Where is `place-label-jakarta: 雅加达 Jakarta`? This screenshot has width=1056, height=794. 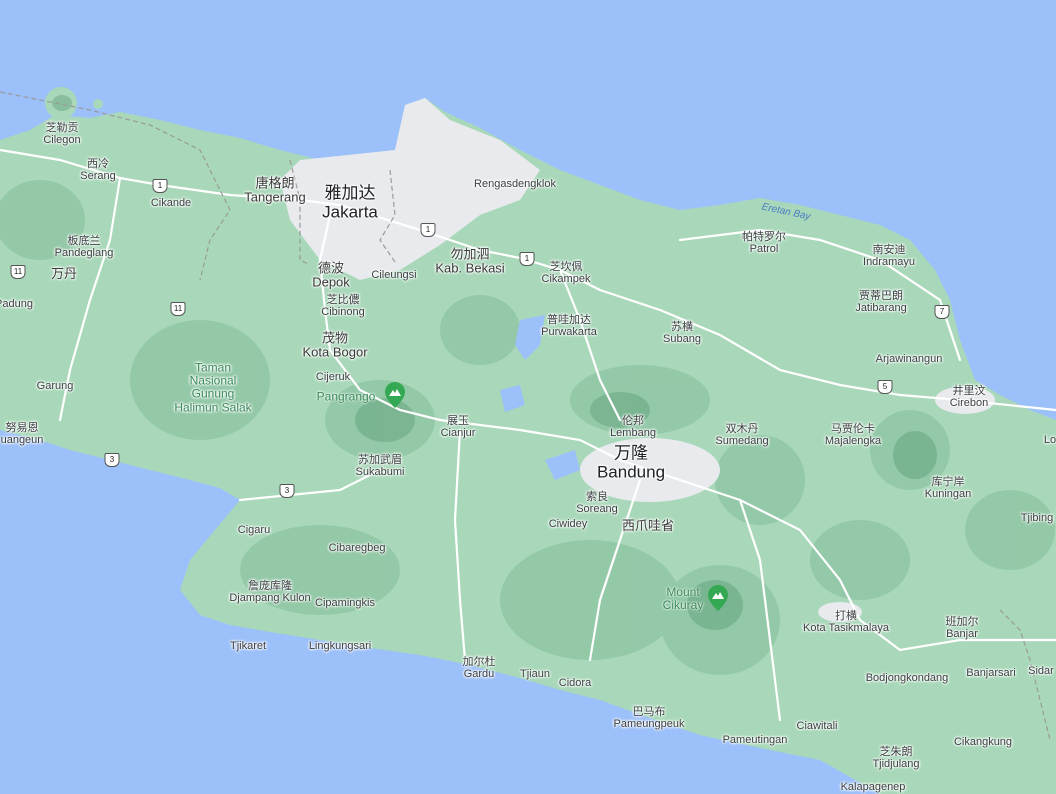
place-label-jakarta: 雅加达 Jakarta is located at coordinates (350, 202).